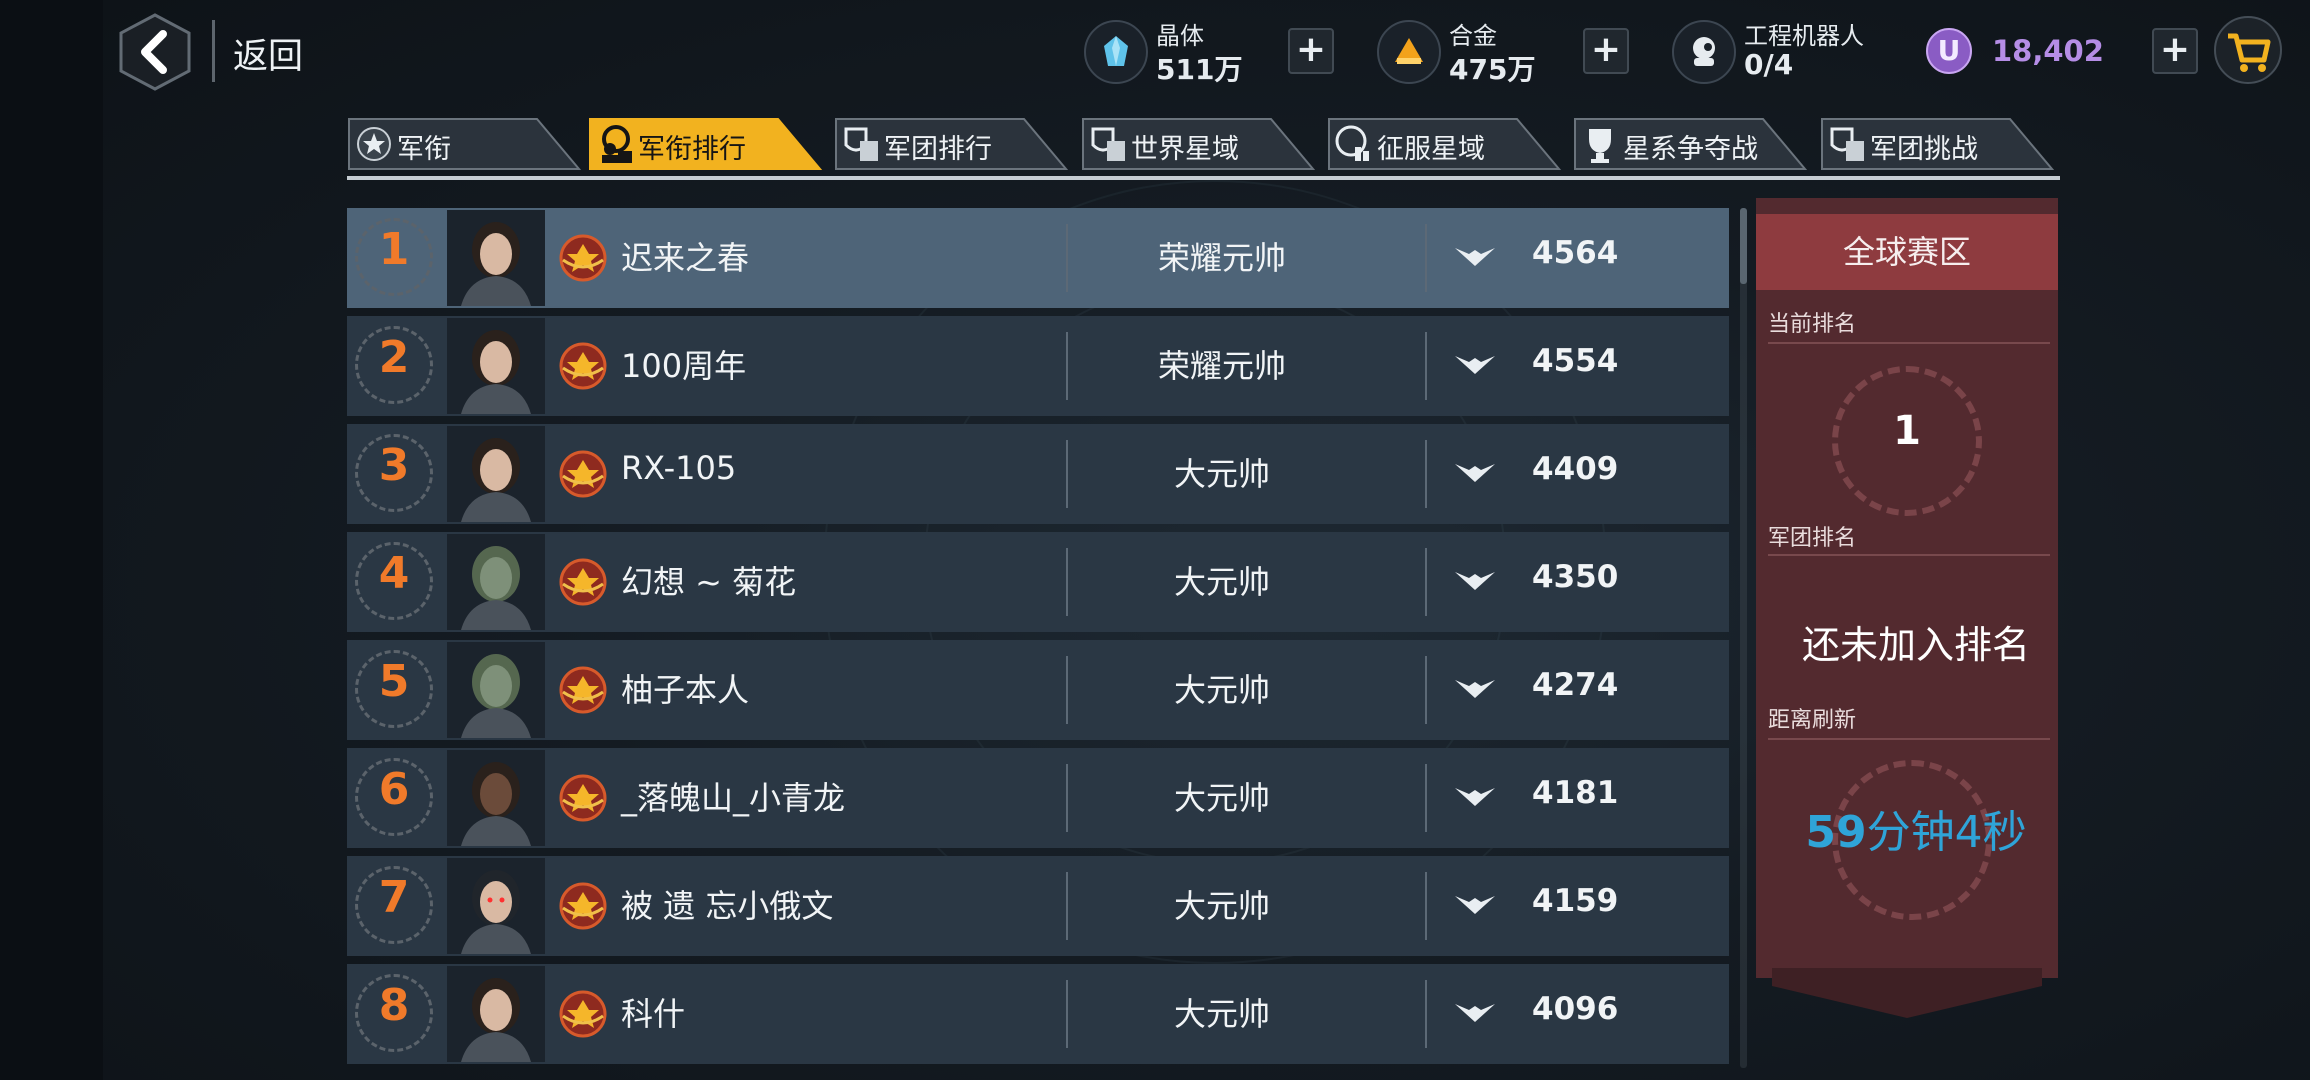 The height and width of the screenshot is (1080, 2310). Describe the element at coordinates (1311, 51) in the screenshot. I see `add-crystal-button: +` at that location.